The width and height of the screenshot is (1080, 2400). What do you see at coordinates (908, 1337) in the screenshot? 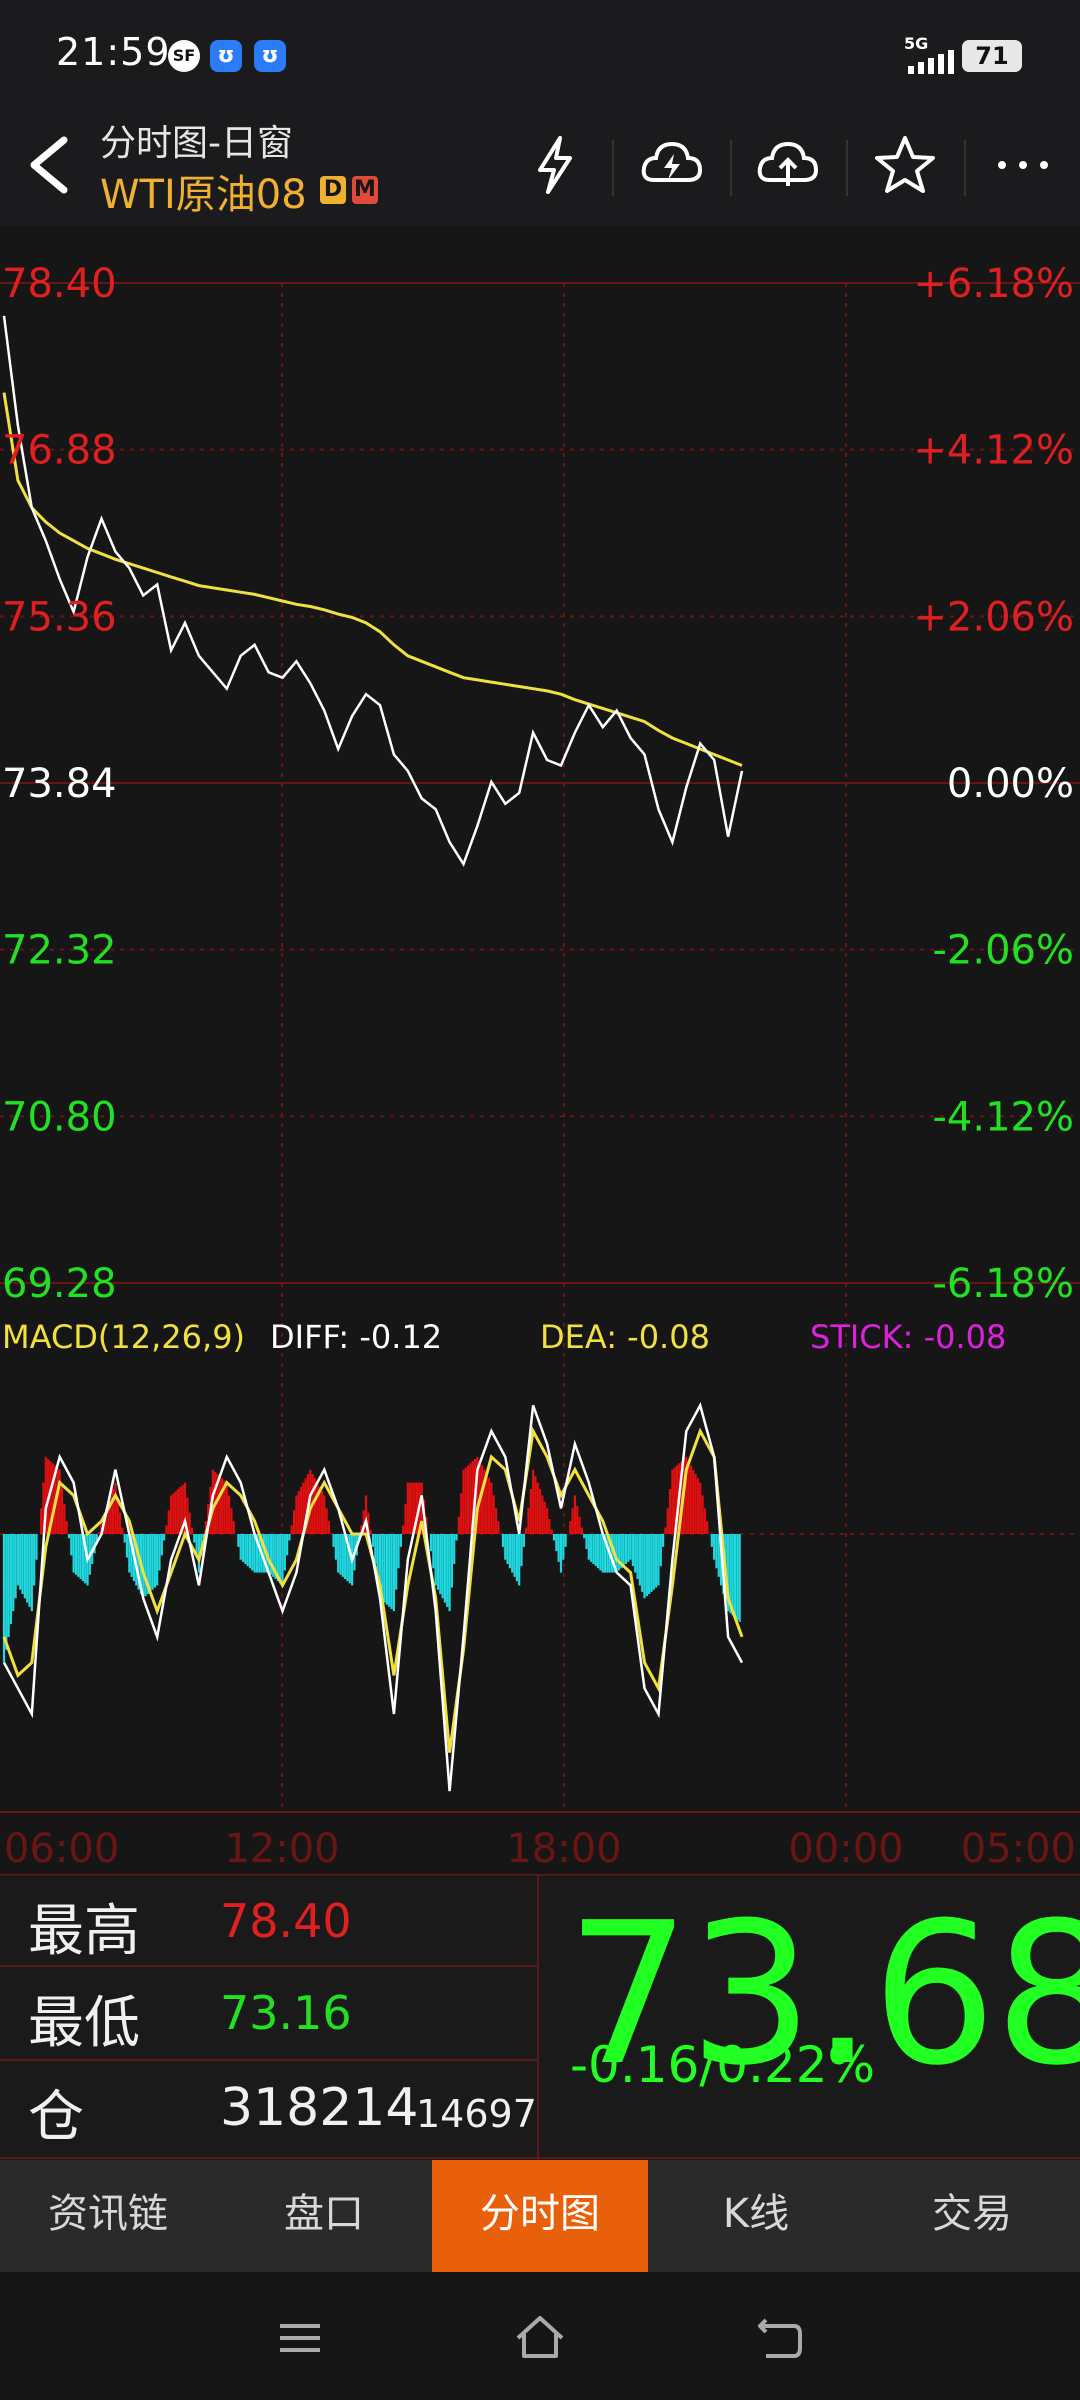
I see `macd-stick-value: STICK: -0.08` at bounding box center [908, 1337].